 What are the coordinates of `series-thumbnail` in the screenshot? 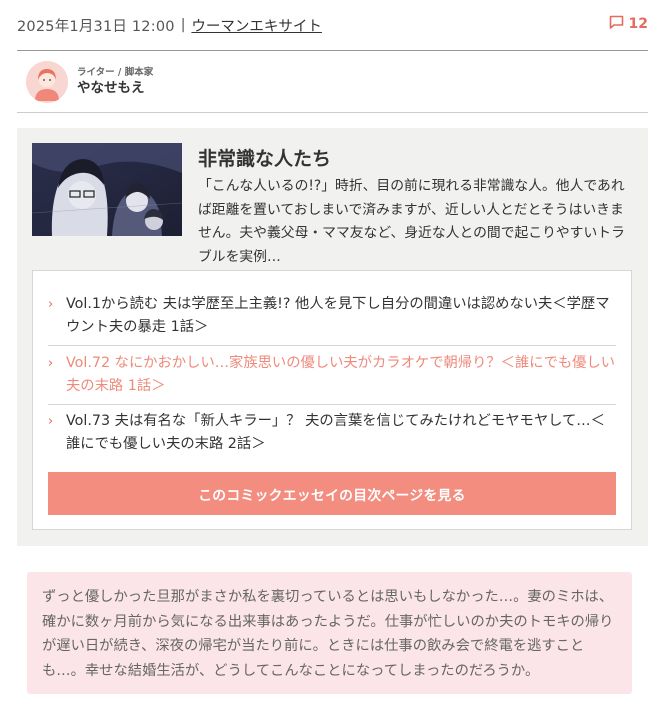 It's located at (107, 189).